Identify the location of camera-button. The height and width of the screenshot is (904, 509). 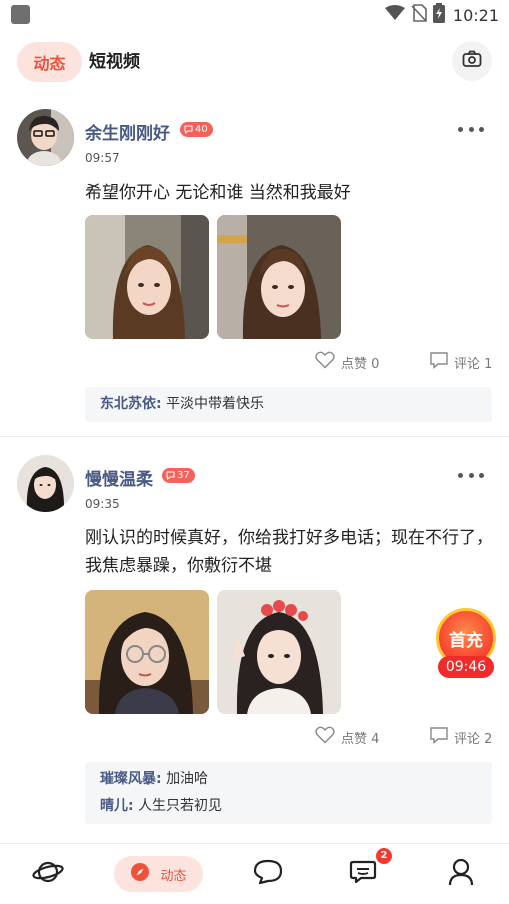
(472, 61).